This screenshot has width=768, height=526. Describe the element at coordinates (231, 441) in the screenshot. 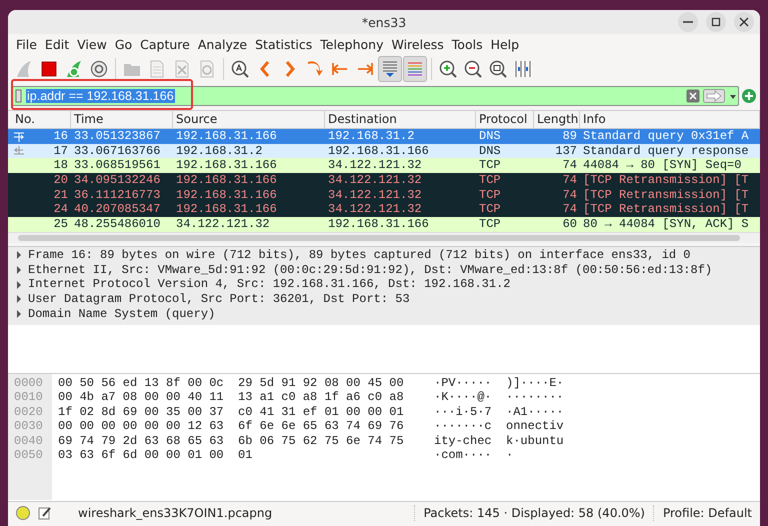

I see `hex-bytes: 69 74 79 2d 63 68 65 63 6b 06 75 62 75 6e 74 75` at that location.